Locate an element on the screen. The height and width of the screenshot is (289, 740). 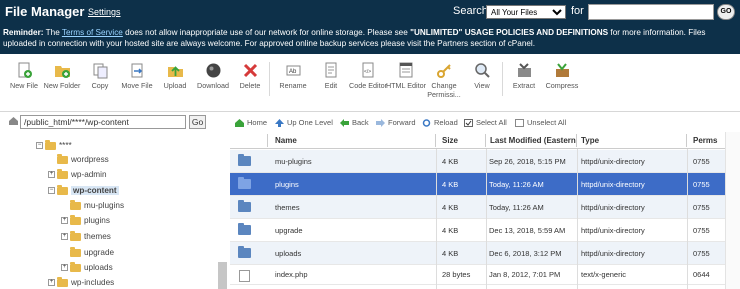
tree-item-label: uploads is located at coordinates (98, 267).